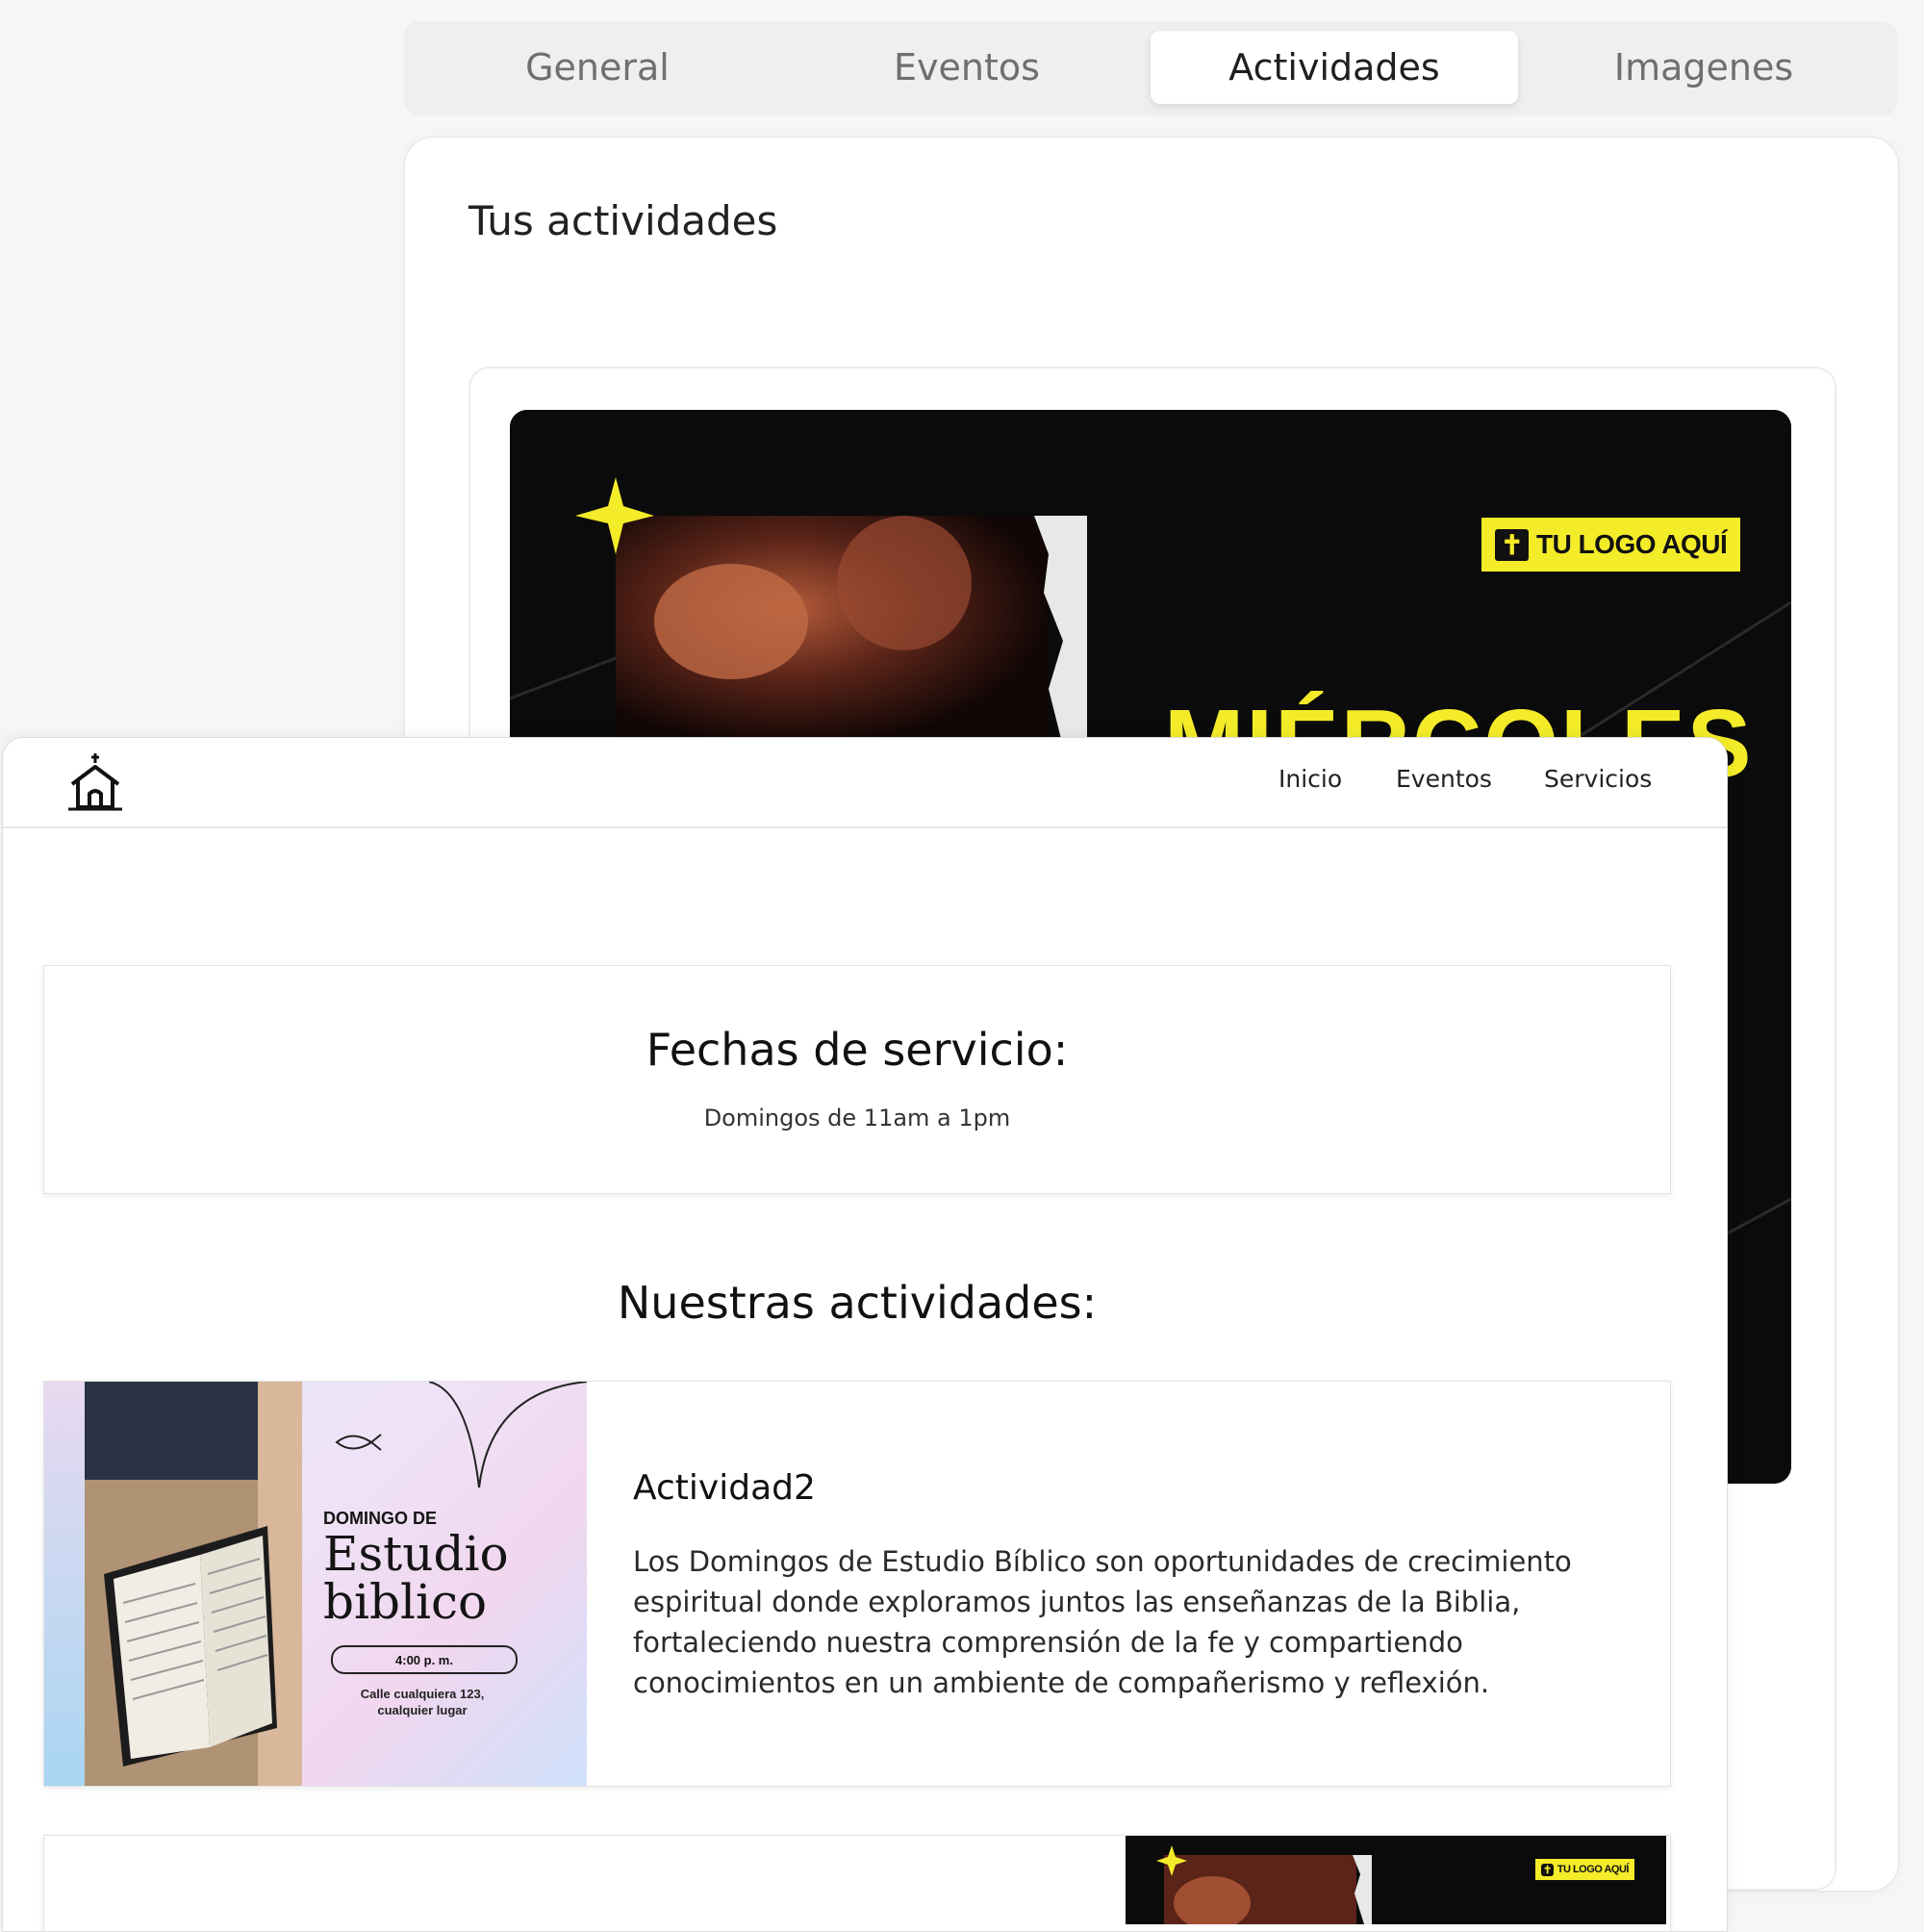 The width and height of the screenshot is (1924, 1932). Describe the element at coordinates (416, 1554) in the screenshot. I see `flyer-title-line1: Estudio` at that location.